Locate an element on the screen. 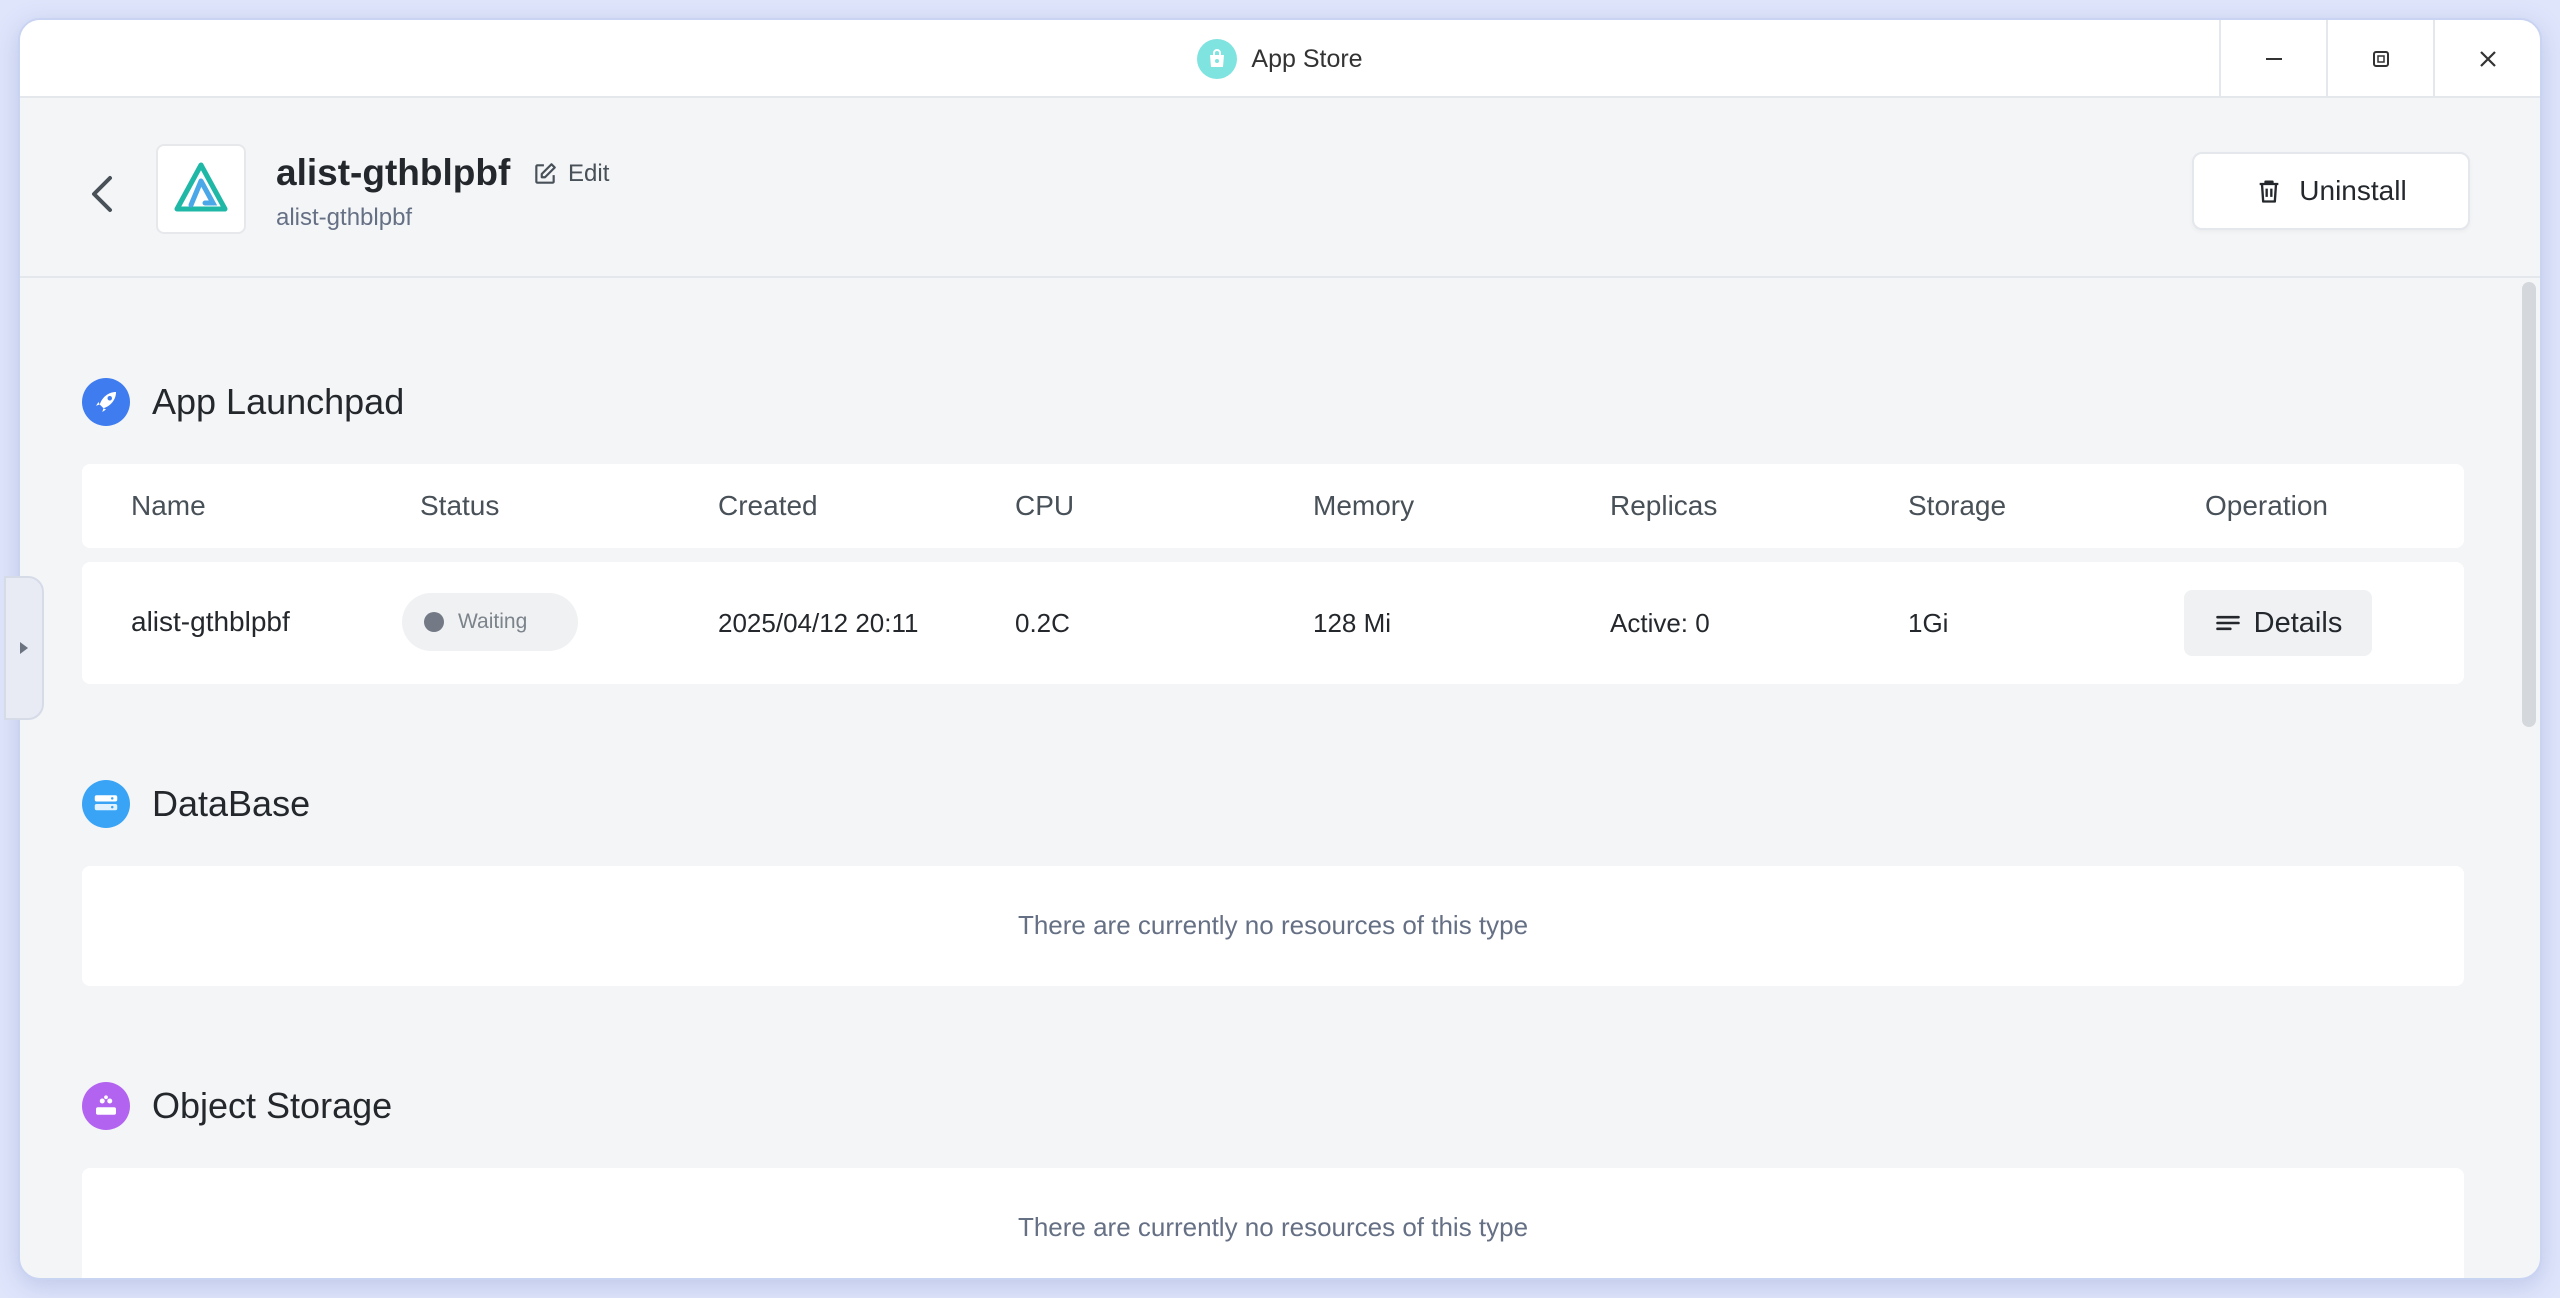  edit-icon is located at coordinates (545, 173).